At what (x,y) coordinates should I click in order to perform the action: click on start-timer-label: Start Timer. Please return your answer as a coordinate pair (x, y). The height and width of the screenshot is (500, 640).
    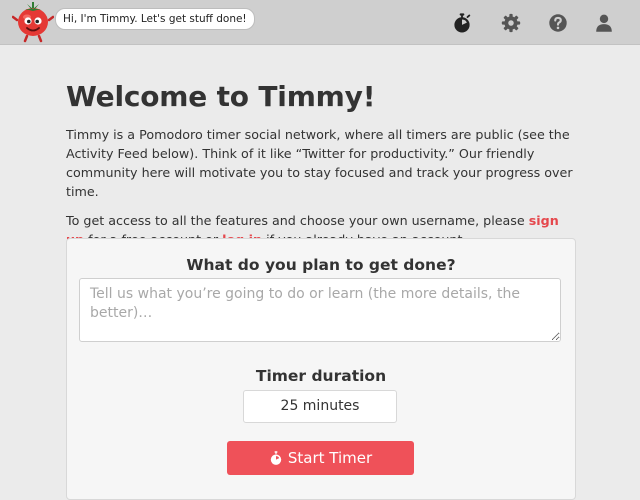
    Looking at the image, I should click on (330, 458).